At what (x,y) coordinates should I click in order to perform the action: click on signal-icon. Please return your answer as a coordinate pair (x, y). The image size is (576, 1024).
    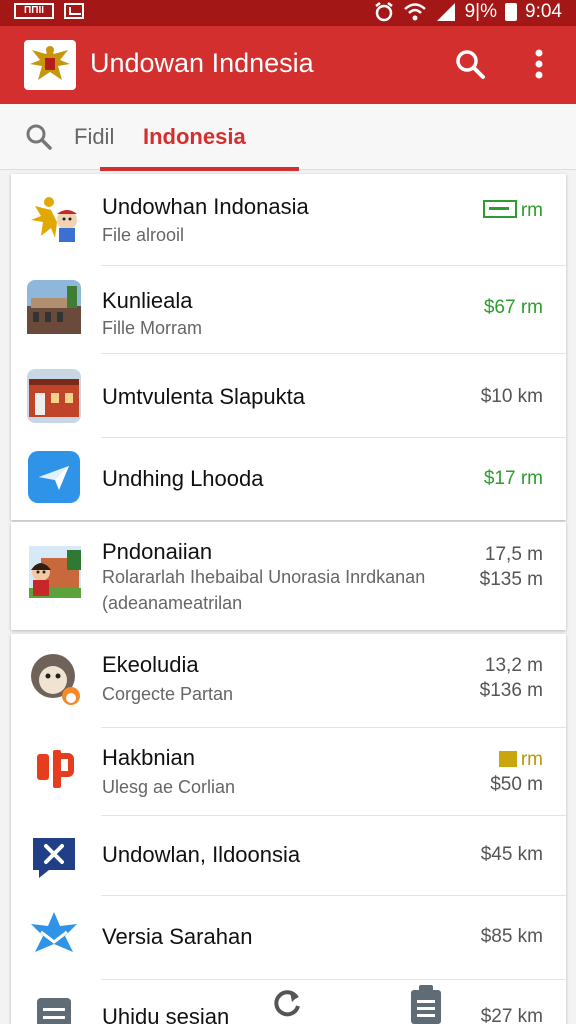
    Looking at the image, I should click on (445, 12).